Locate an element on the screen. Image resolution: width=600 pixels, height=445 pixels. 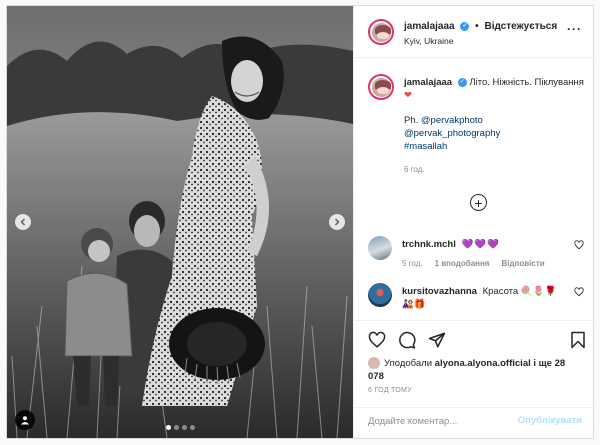
bookmark-icon is located at coordinates (578, 340).